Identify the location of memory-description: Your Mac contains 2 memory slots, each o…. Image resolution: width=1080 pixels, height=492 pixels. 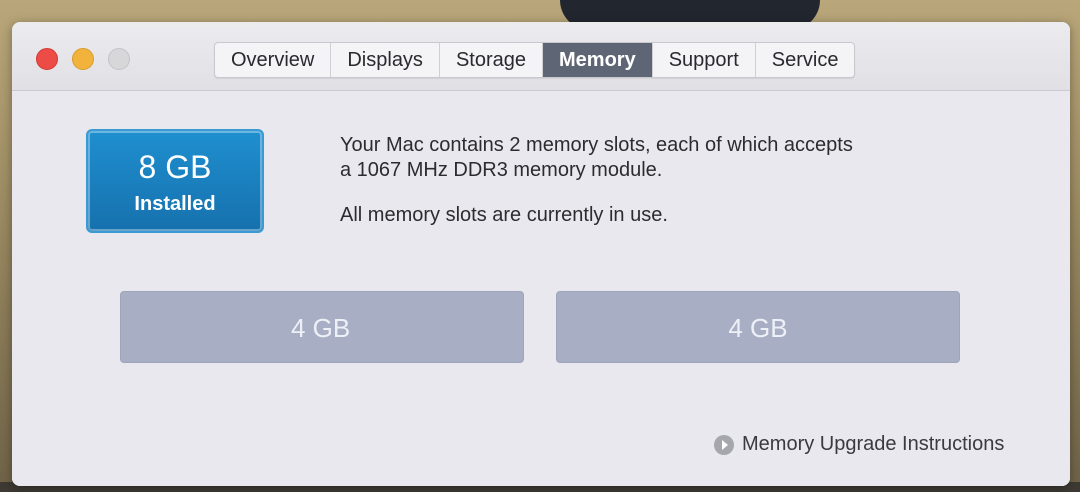
(650, 180).